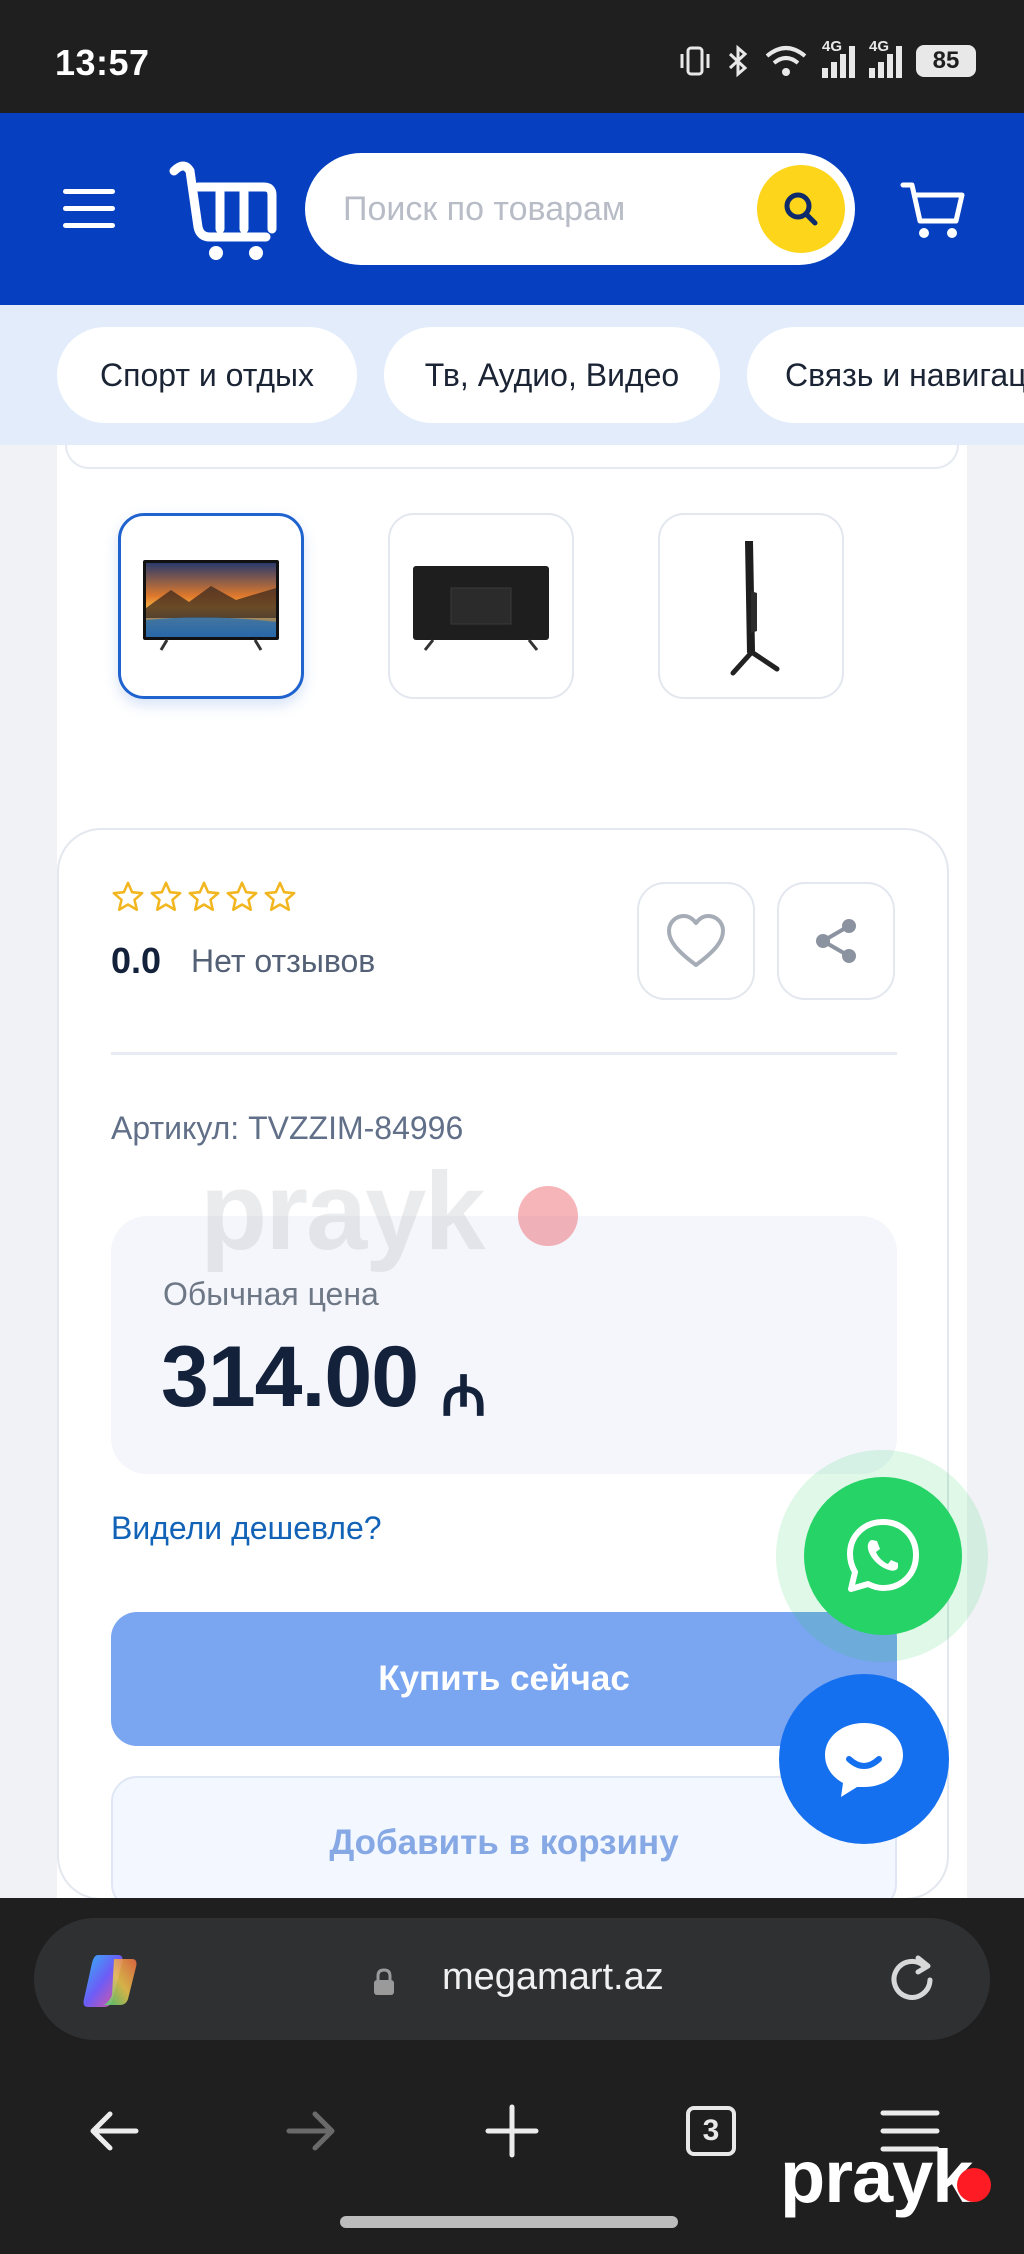 This screenshot has height=2254, width=1024. I want to click on seen-cheaper-link: Видели дешевле?, so click(246, 1528).